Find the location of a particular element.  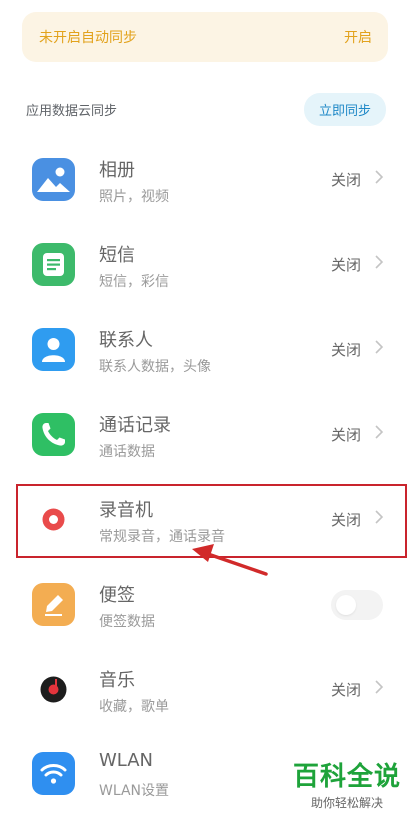

sync-item-sms: 短信 短信，彩信 关闭 is located at coordinates (207, 264).